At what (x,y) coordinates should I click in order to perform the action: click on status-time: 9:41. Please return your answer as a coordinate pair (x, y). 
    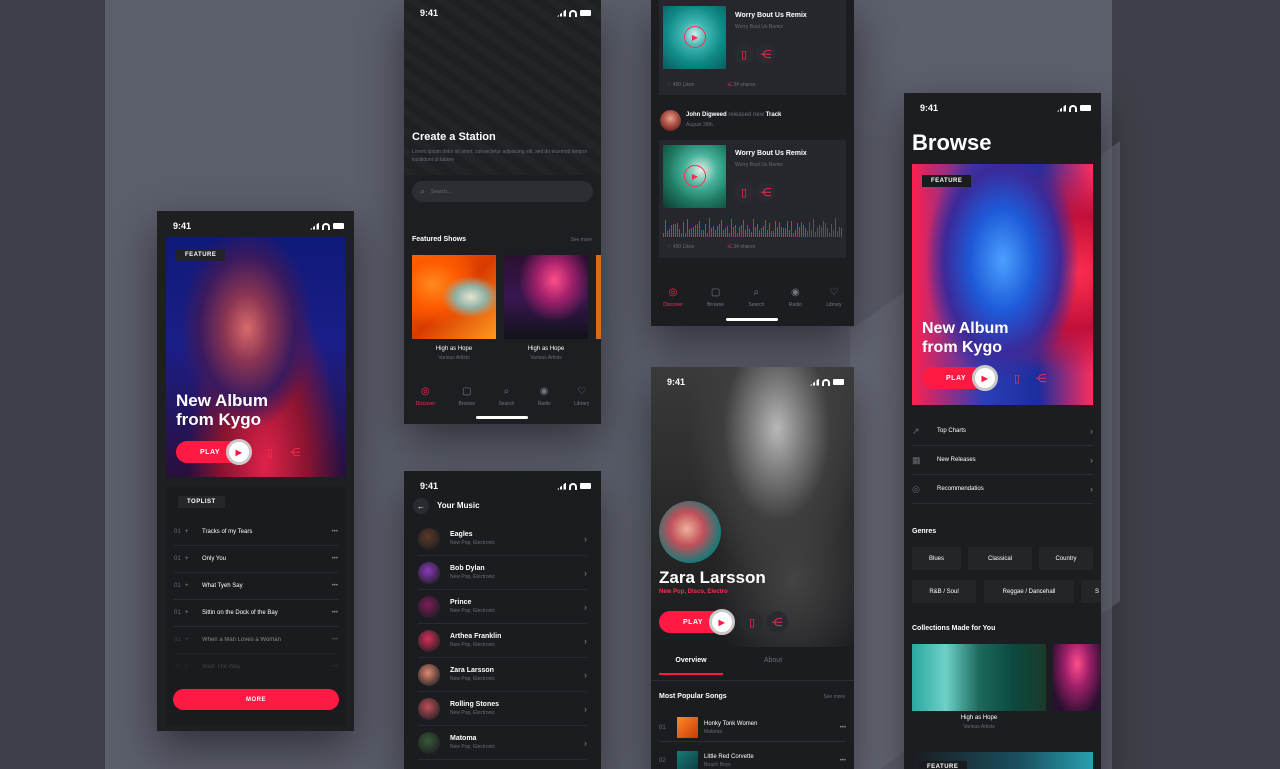
    Looking at the image, I should click on (429, 13).